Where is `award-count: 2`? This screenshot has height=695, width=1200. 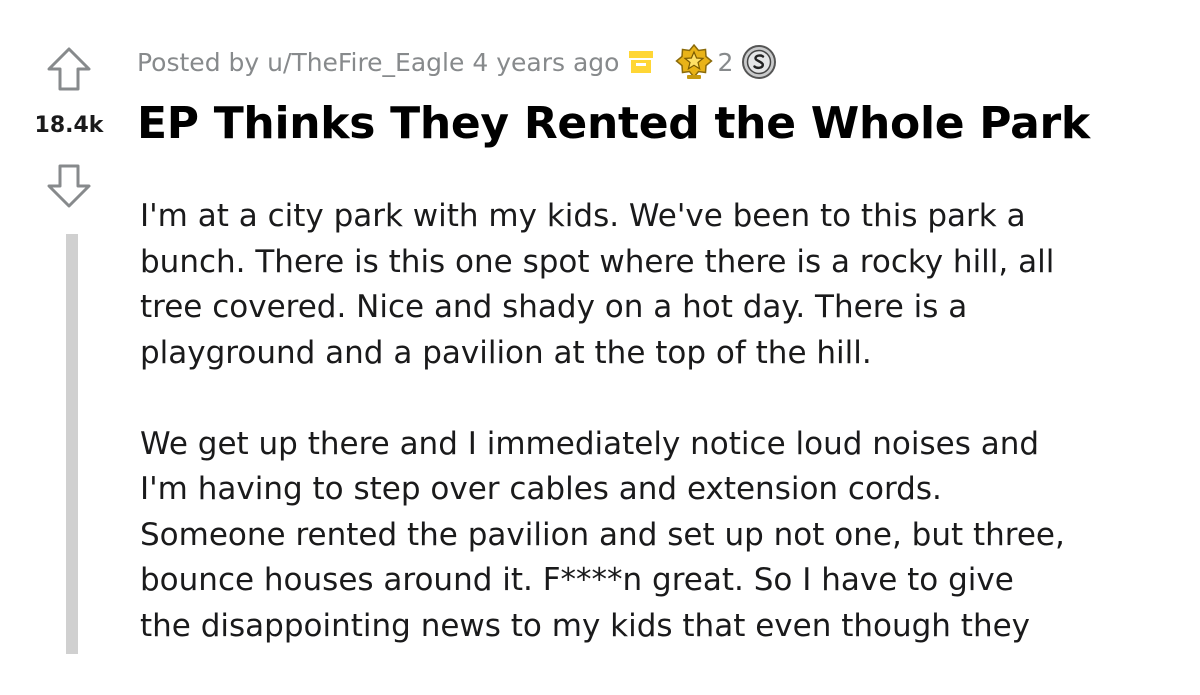
award-count: 2 is located at coordinates (725, 62).